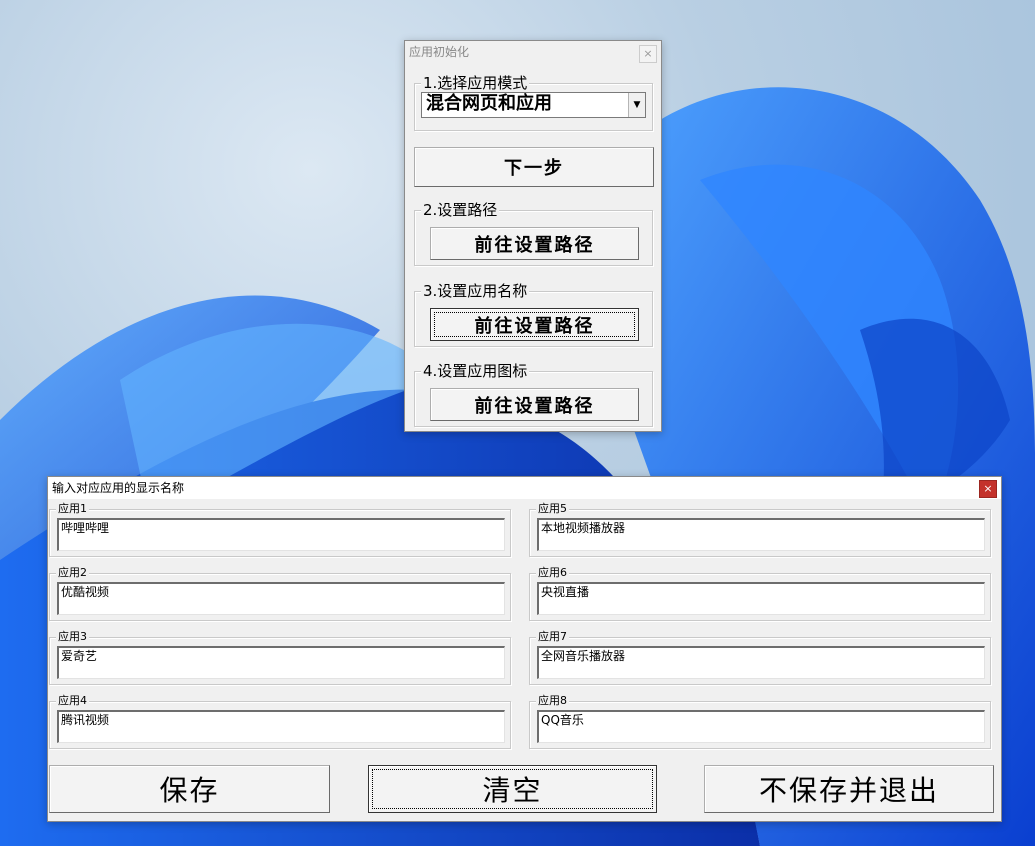 The image size is (1035, 846). Describe the element at coordinates (552, 701) in the screenshot. I see `app8-label: 应用8` at that location.